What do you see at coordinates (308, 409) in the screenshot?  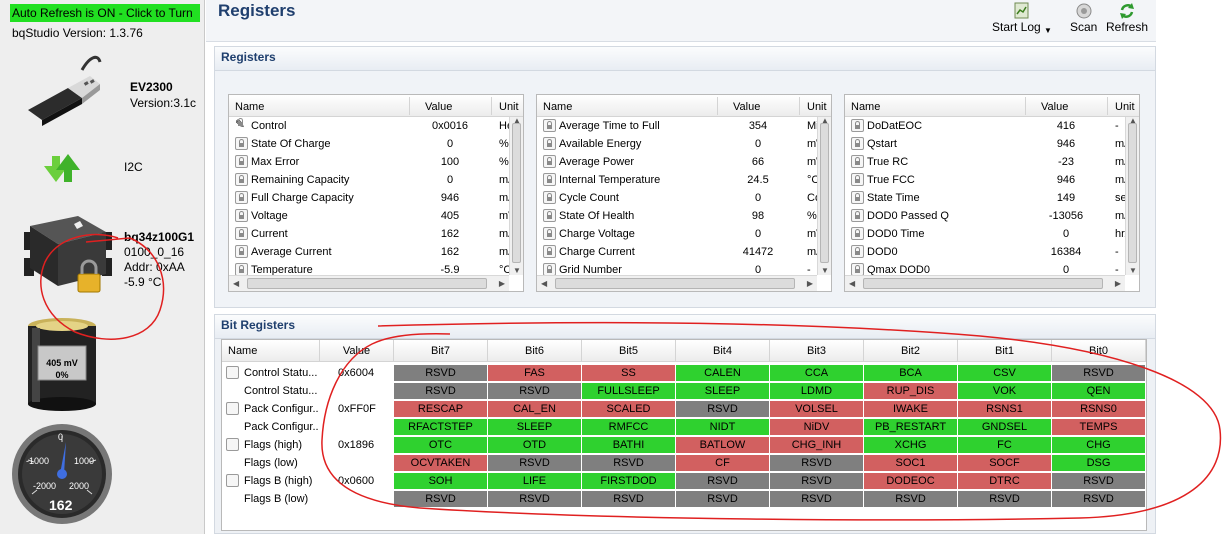 I see `bit-register-row: Pack Configur... 0xFF0F` at bounding box center [308, 409].